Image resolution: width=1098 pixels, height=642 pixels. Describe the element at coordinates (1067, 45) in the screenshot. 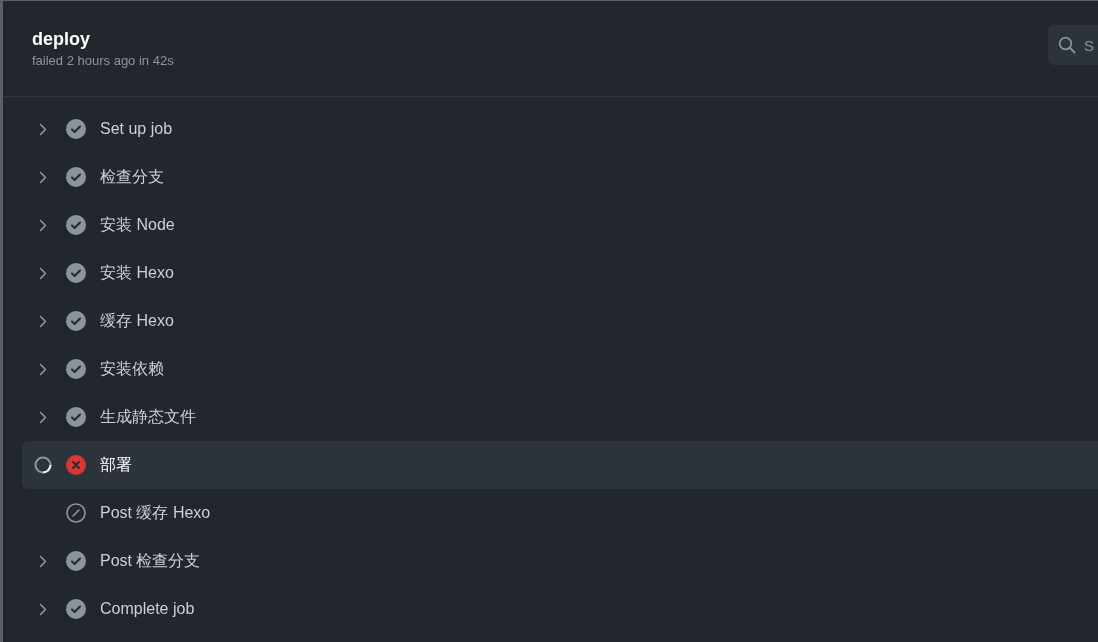

I see `search-icon` at that location.